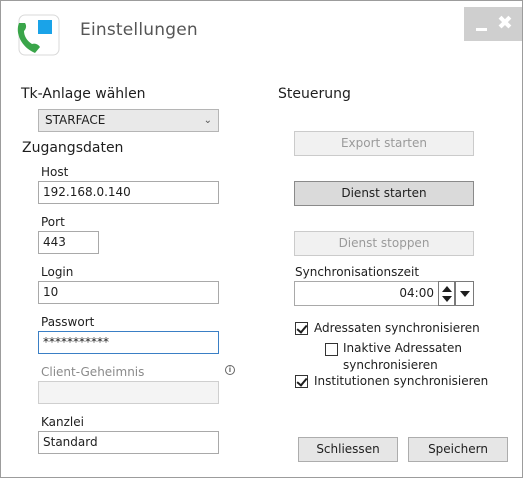 The height and width of the screenshot is (478, 523). What do you see at coordinates (128, 120) in the screenshot?
I see `tk-system-select: STARFACE ⌄` at bounding box center [128, 120].